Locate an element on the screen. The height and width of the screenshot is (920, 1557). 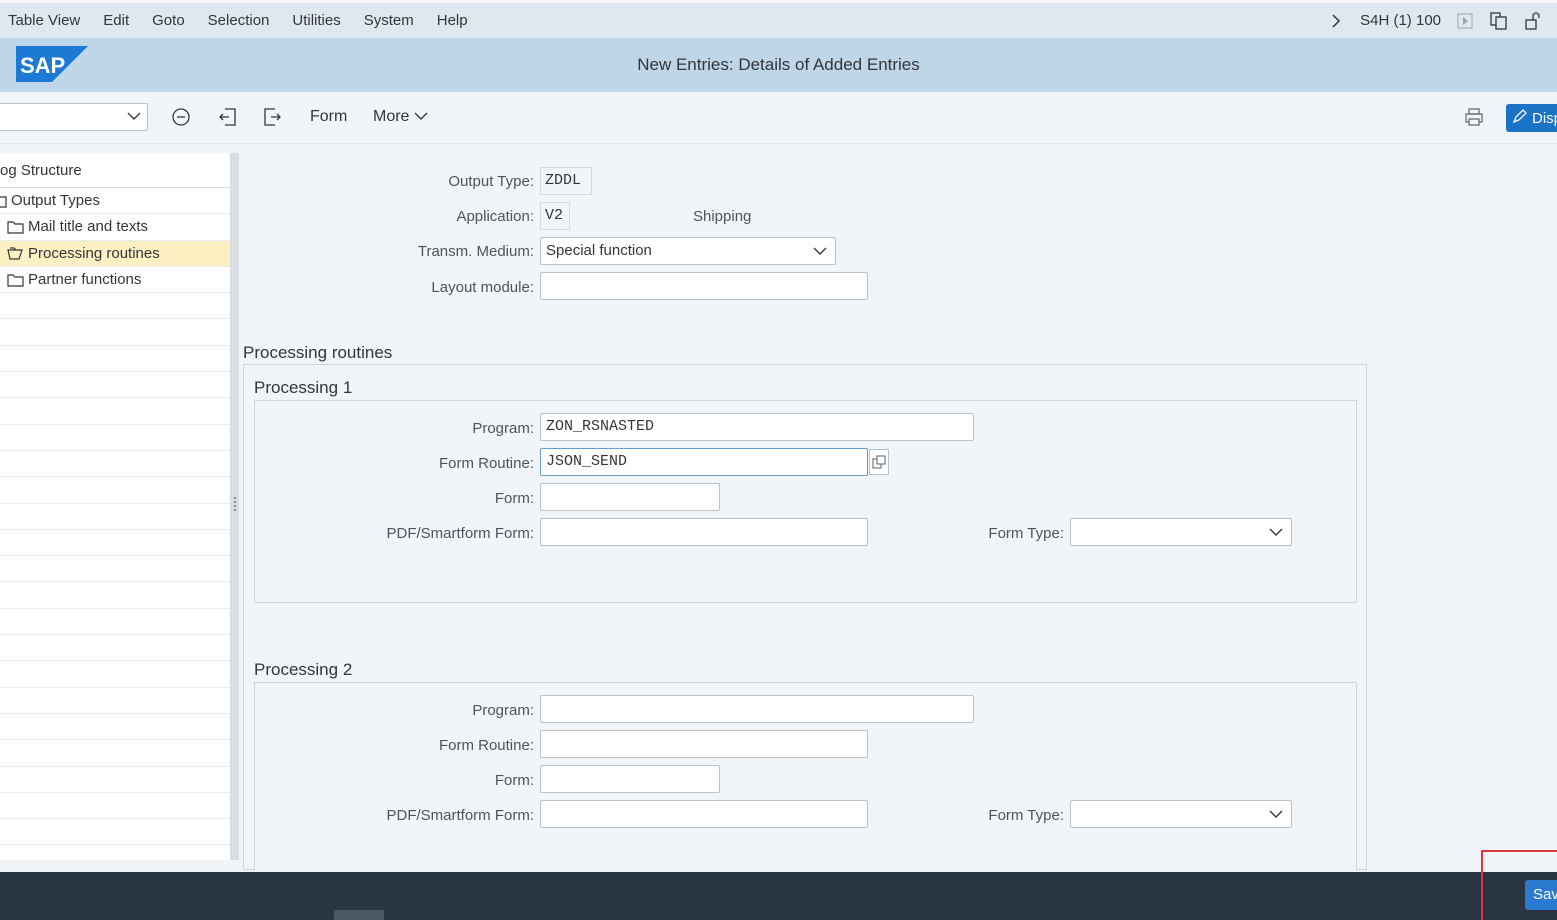
tree-item-partner-functions: Partner functions is located at coordinates (115, 280).